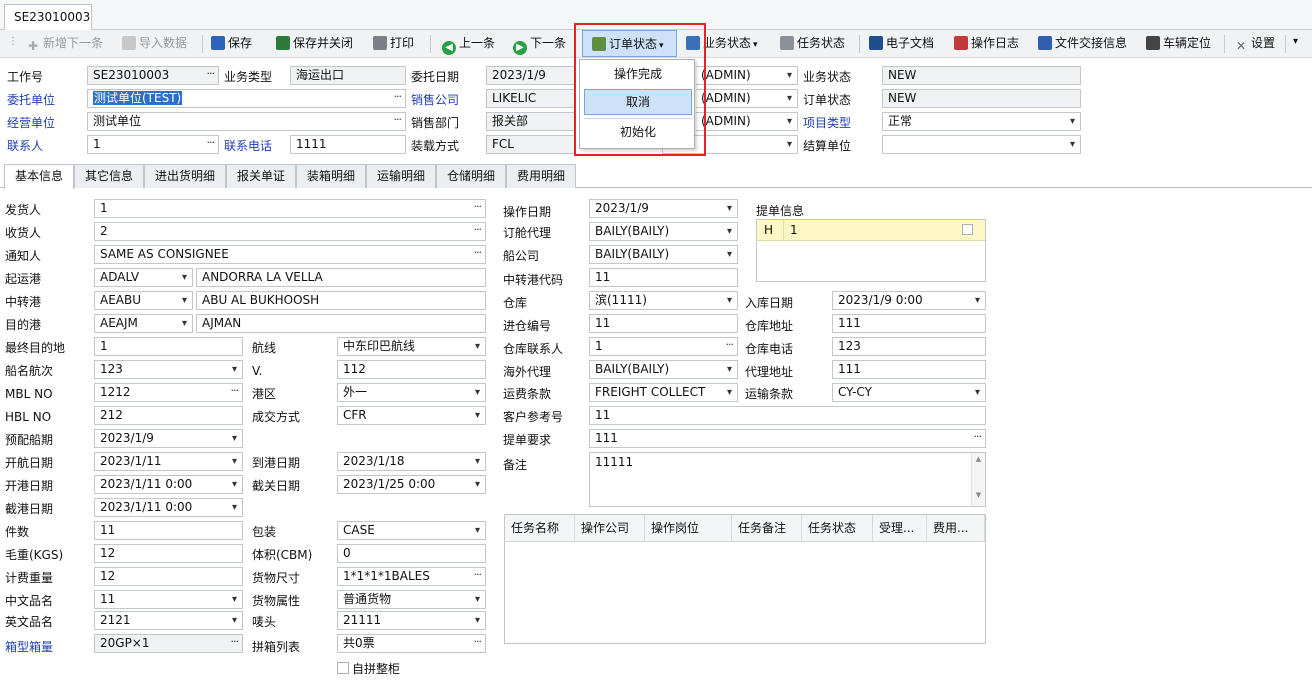 This screenshot has width=1312, height=688. What do you see at coordinates (663, 254) in the screenshot?
I see `carrier-select: BAILY(BAILY)` at bounding box center [663, 254].